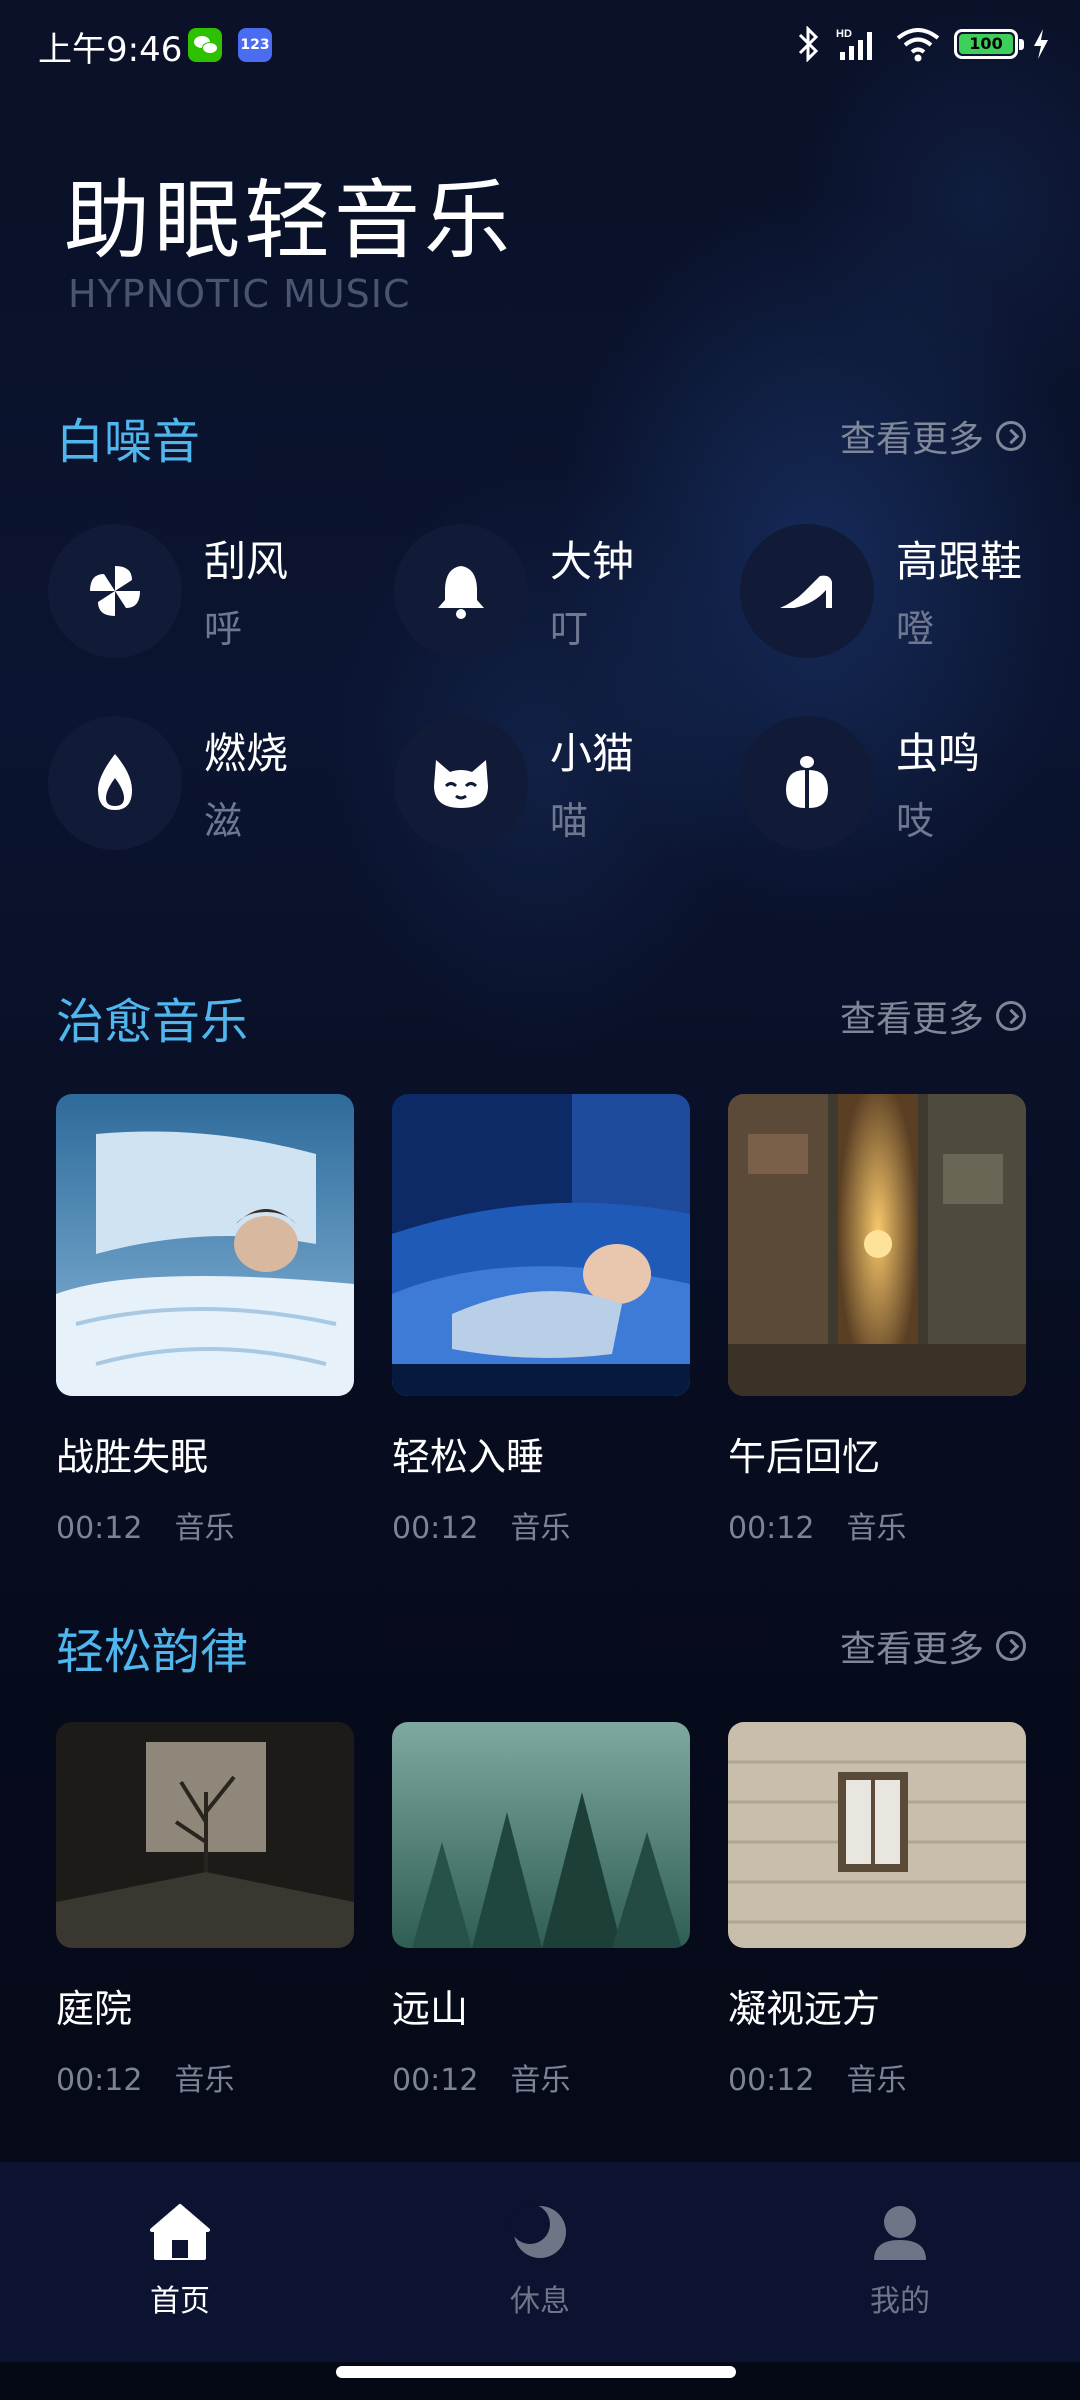 This screenshot has width=1080, height=2400. What do you see at coordinates (807, 783) in the screenshot?
I see `beetle-icon` at bounding box center [807, 783].